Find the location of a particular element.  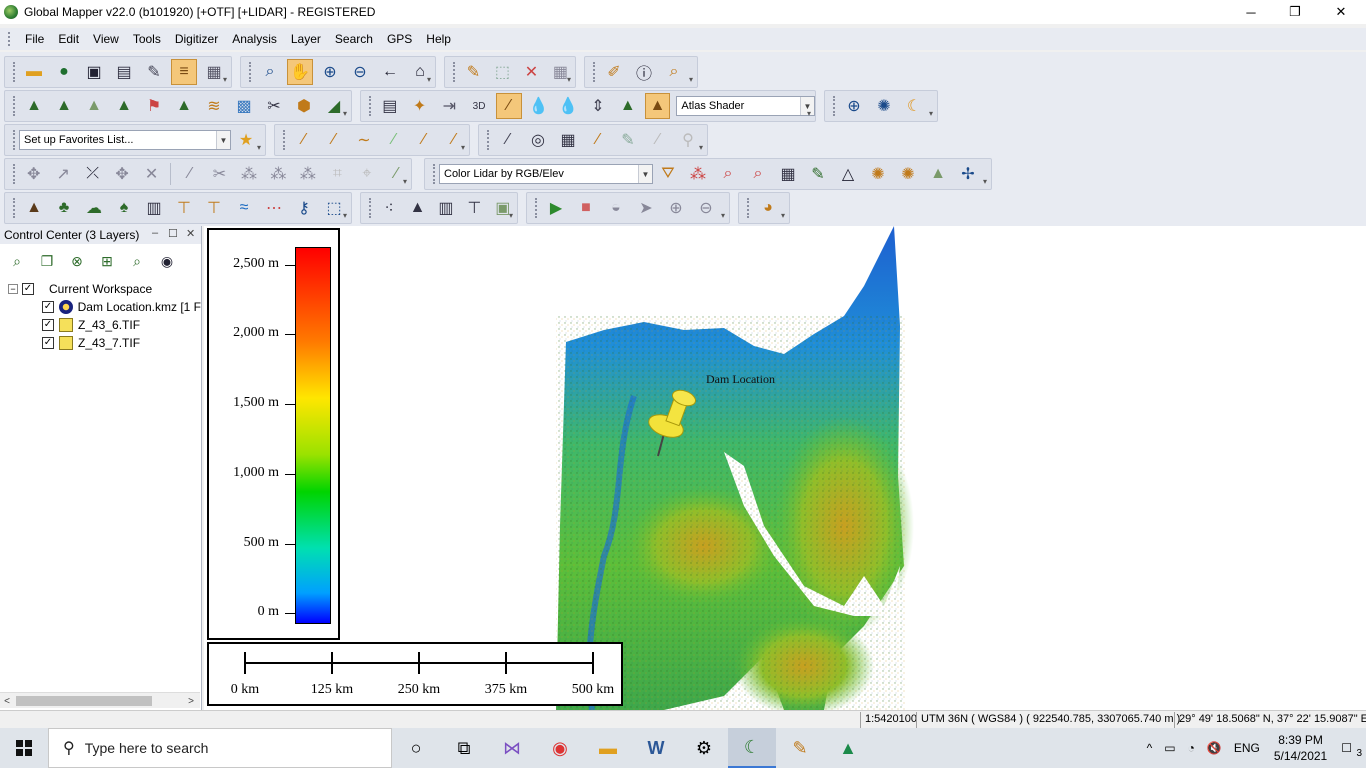

layer-row: ✓ Dam Location.kmz [1 F is located at coordinates (100, 307).